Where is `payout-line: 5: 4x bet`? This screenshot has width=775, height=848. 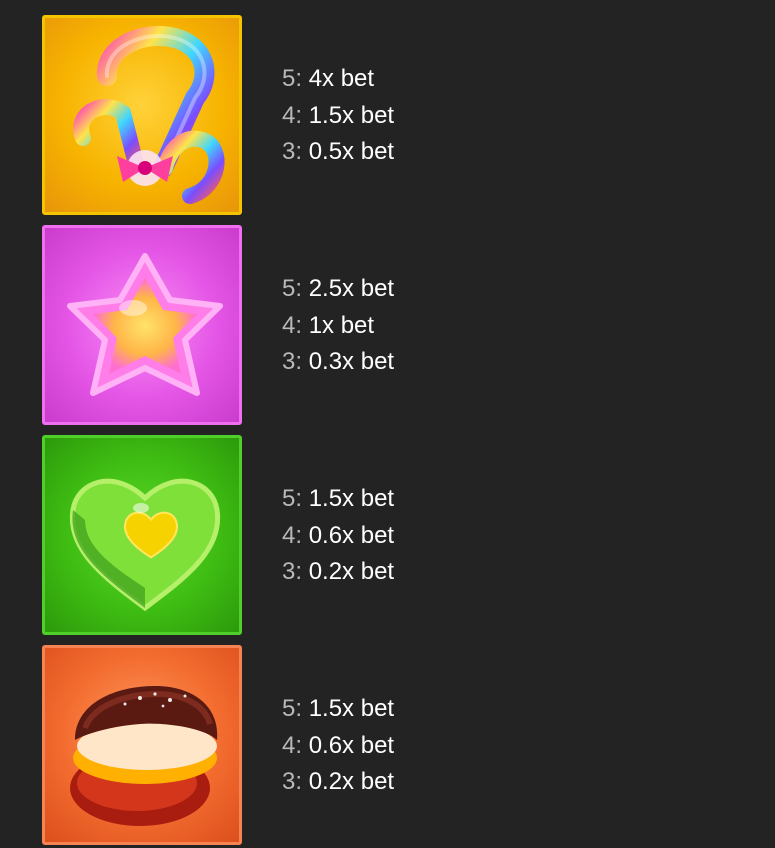
payout-line: 5: 4x bet is located at coordinates (338, 79).